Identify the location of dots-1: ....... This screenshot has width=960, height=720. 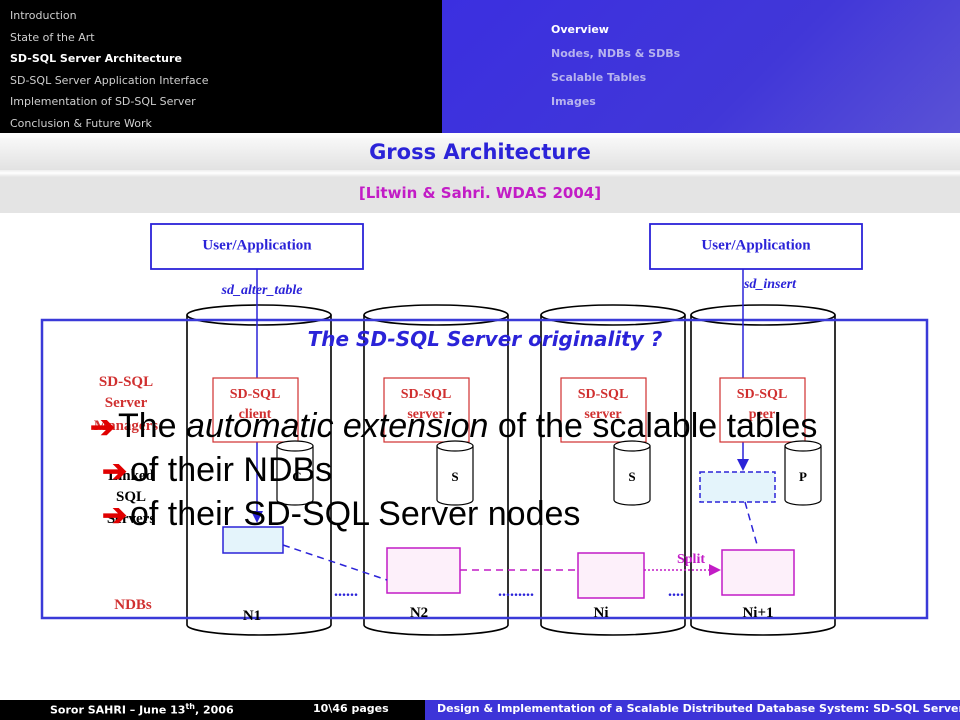
(346, 591).